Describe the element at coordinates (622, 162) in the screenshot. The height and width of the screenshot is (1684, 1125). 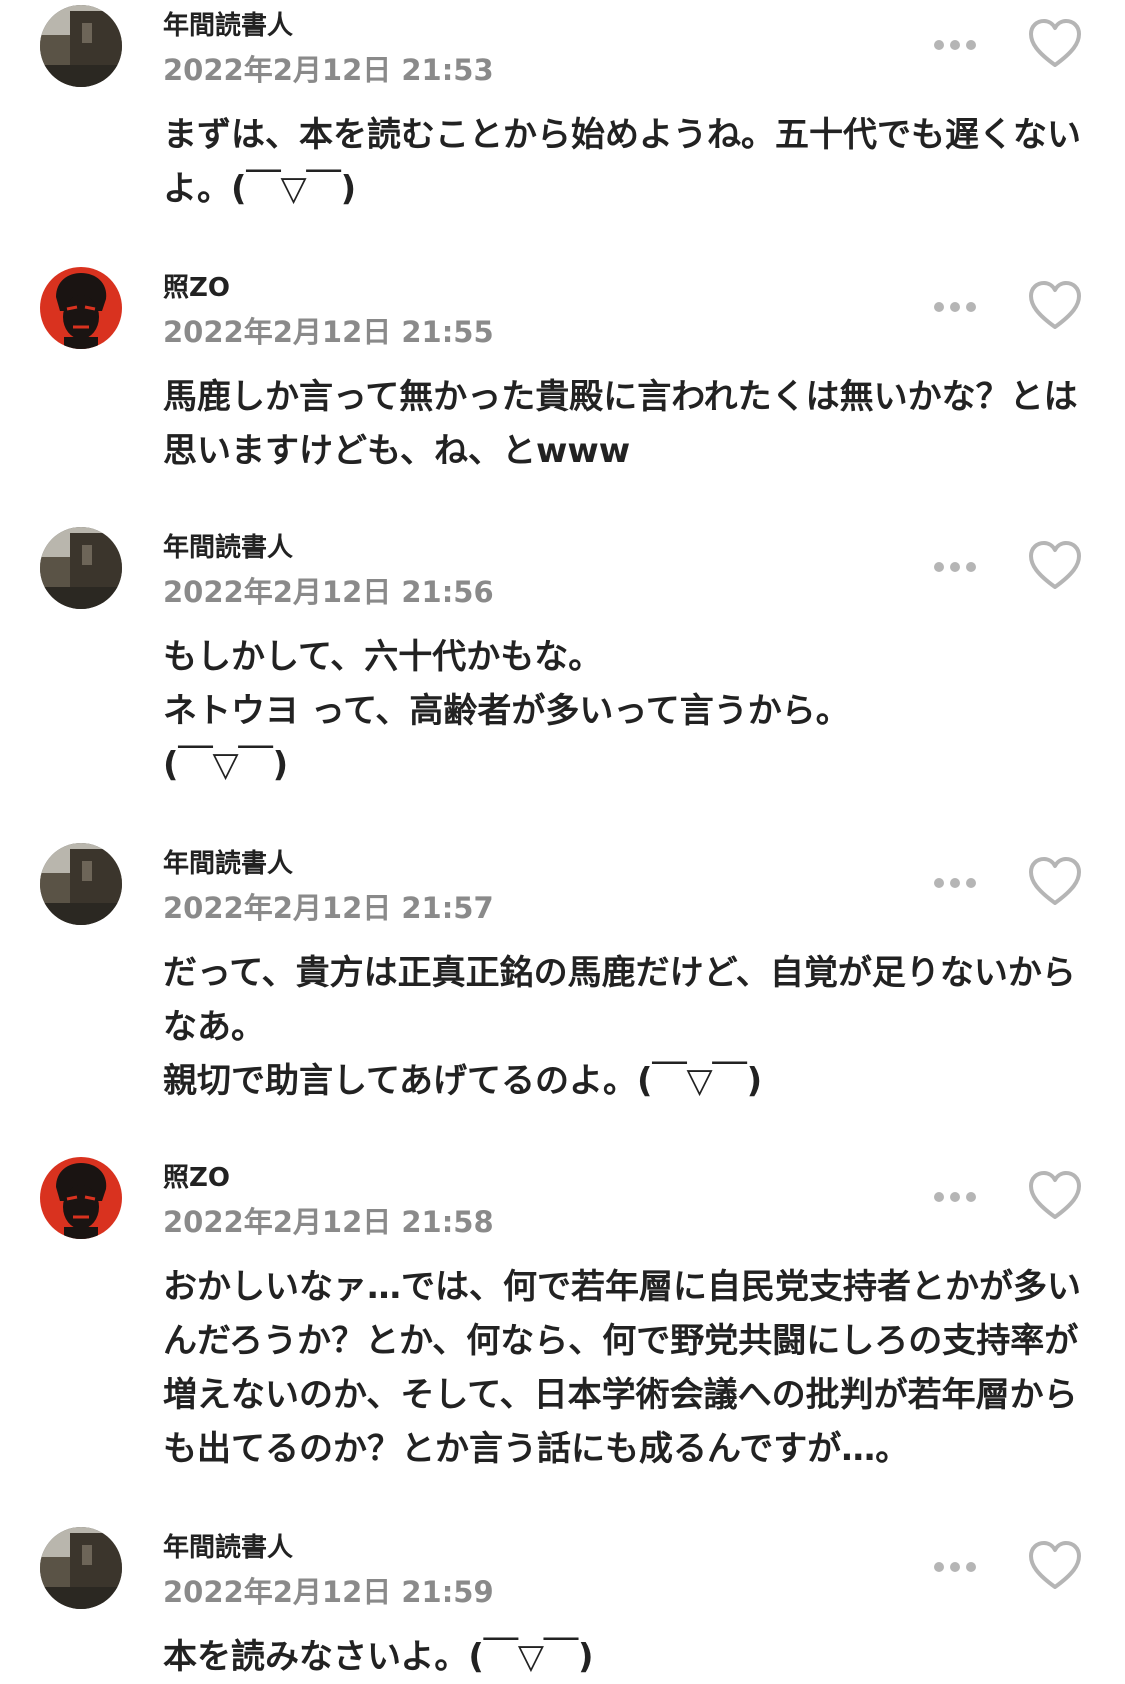
I see `comment-text: まずは、本を読むことから始めようね。五十代でも遅くない よ。(￣▽￣)` at that location.